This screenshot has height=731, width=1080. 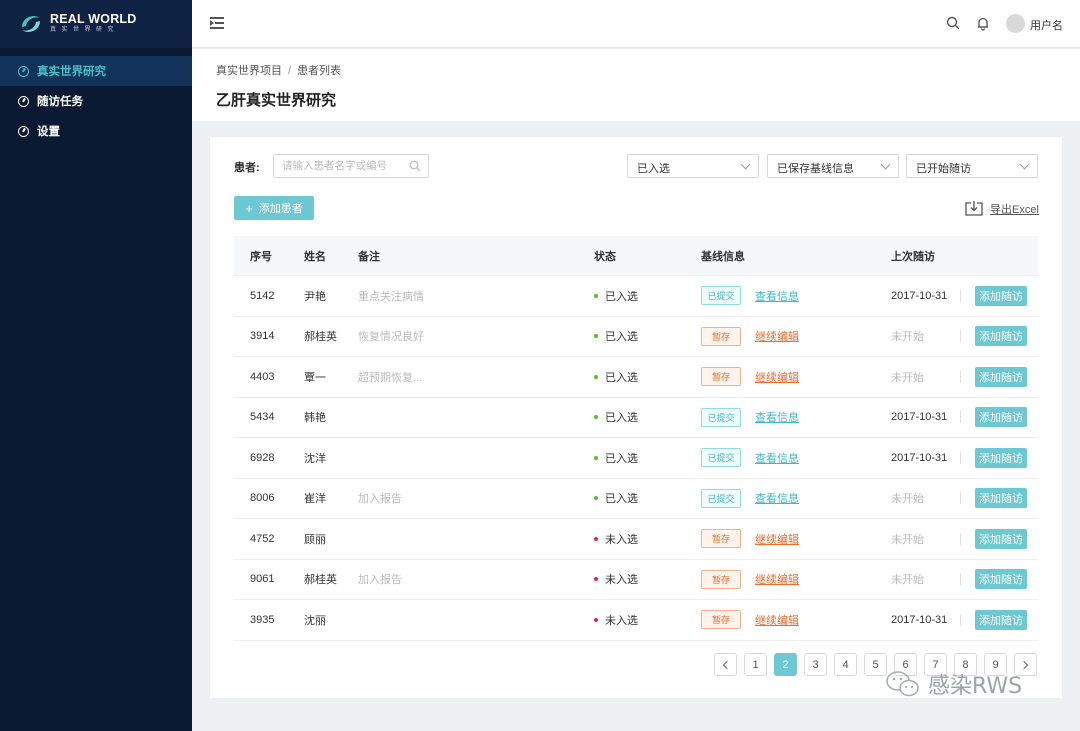 I want to click on patient-name: 崔洋, so click(x=315, y=499).